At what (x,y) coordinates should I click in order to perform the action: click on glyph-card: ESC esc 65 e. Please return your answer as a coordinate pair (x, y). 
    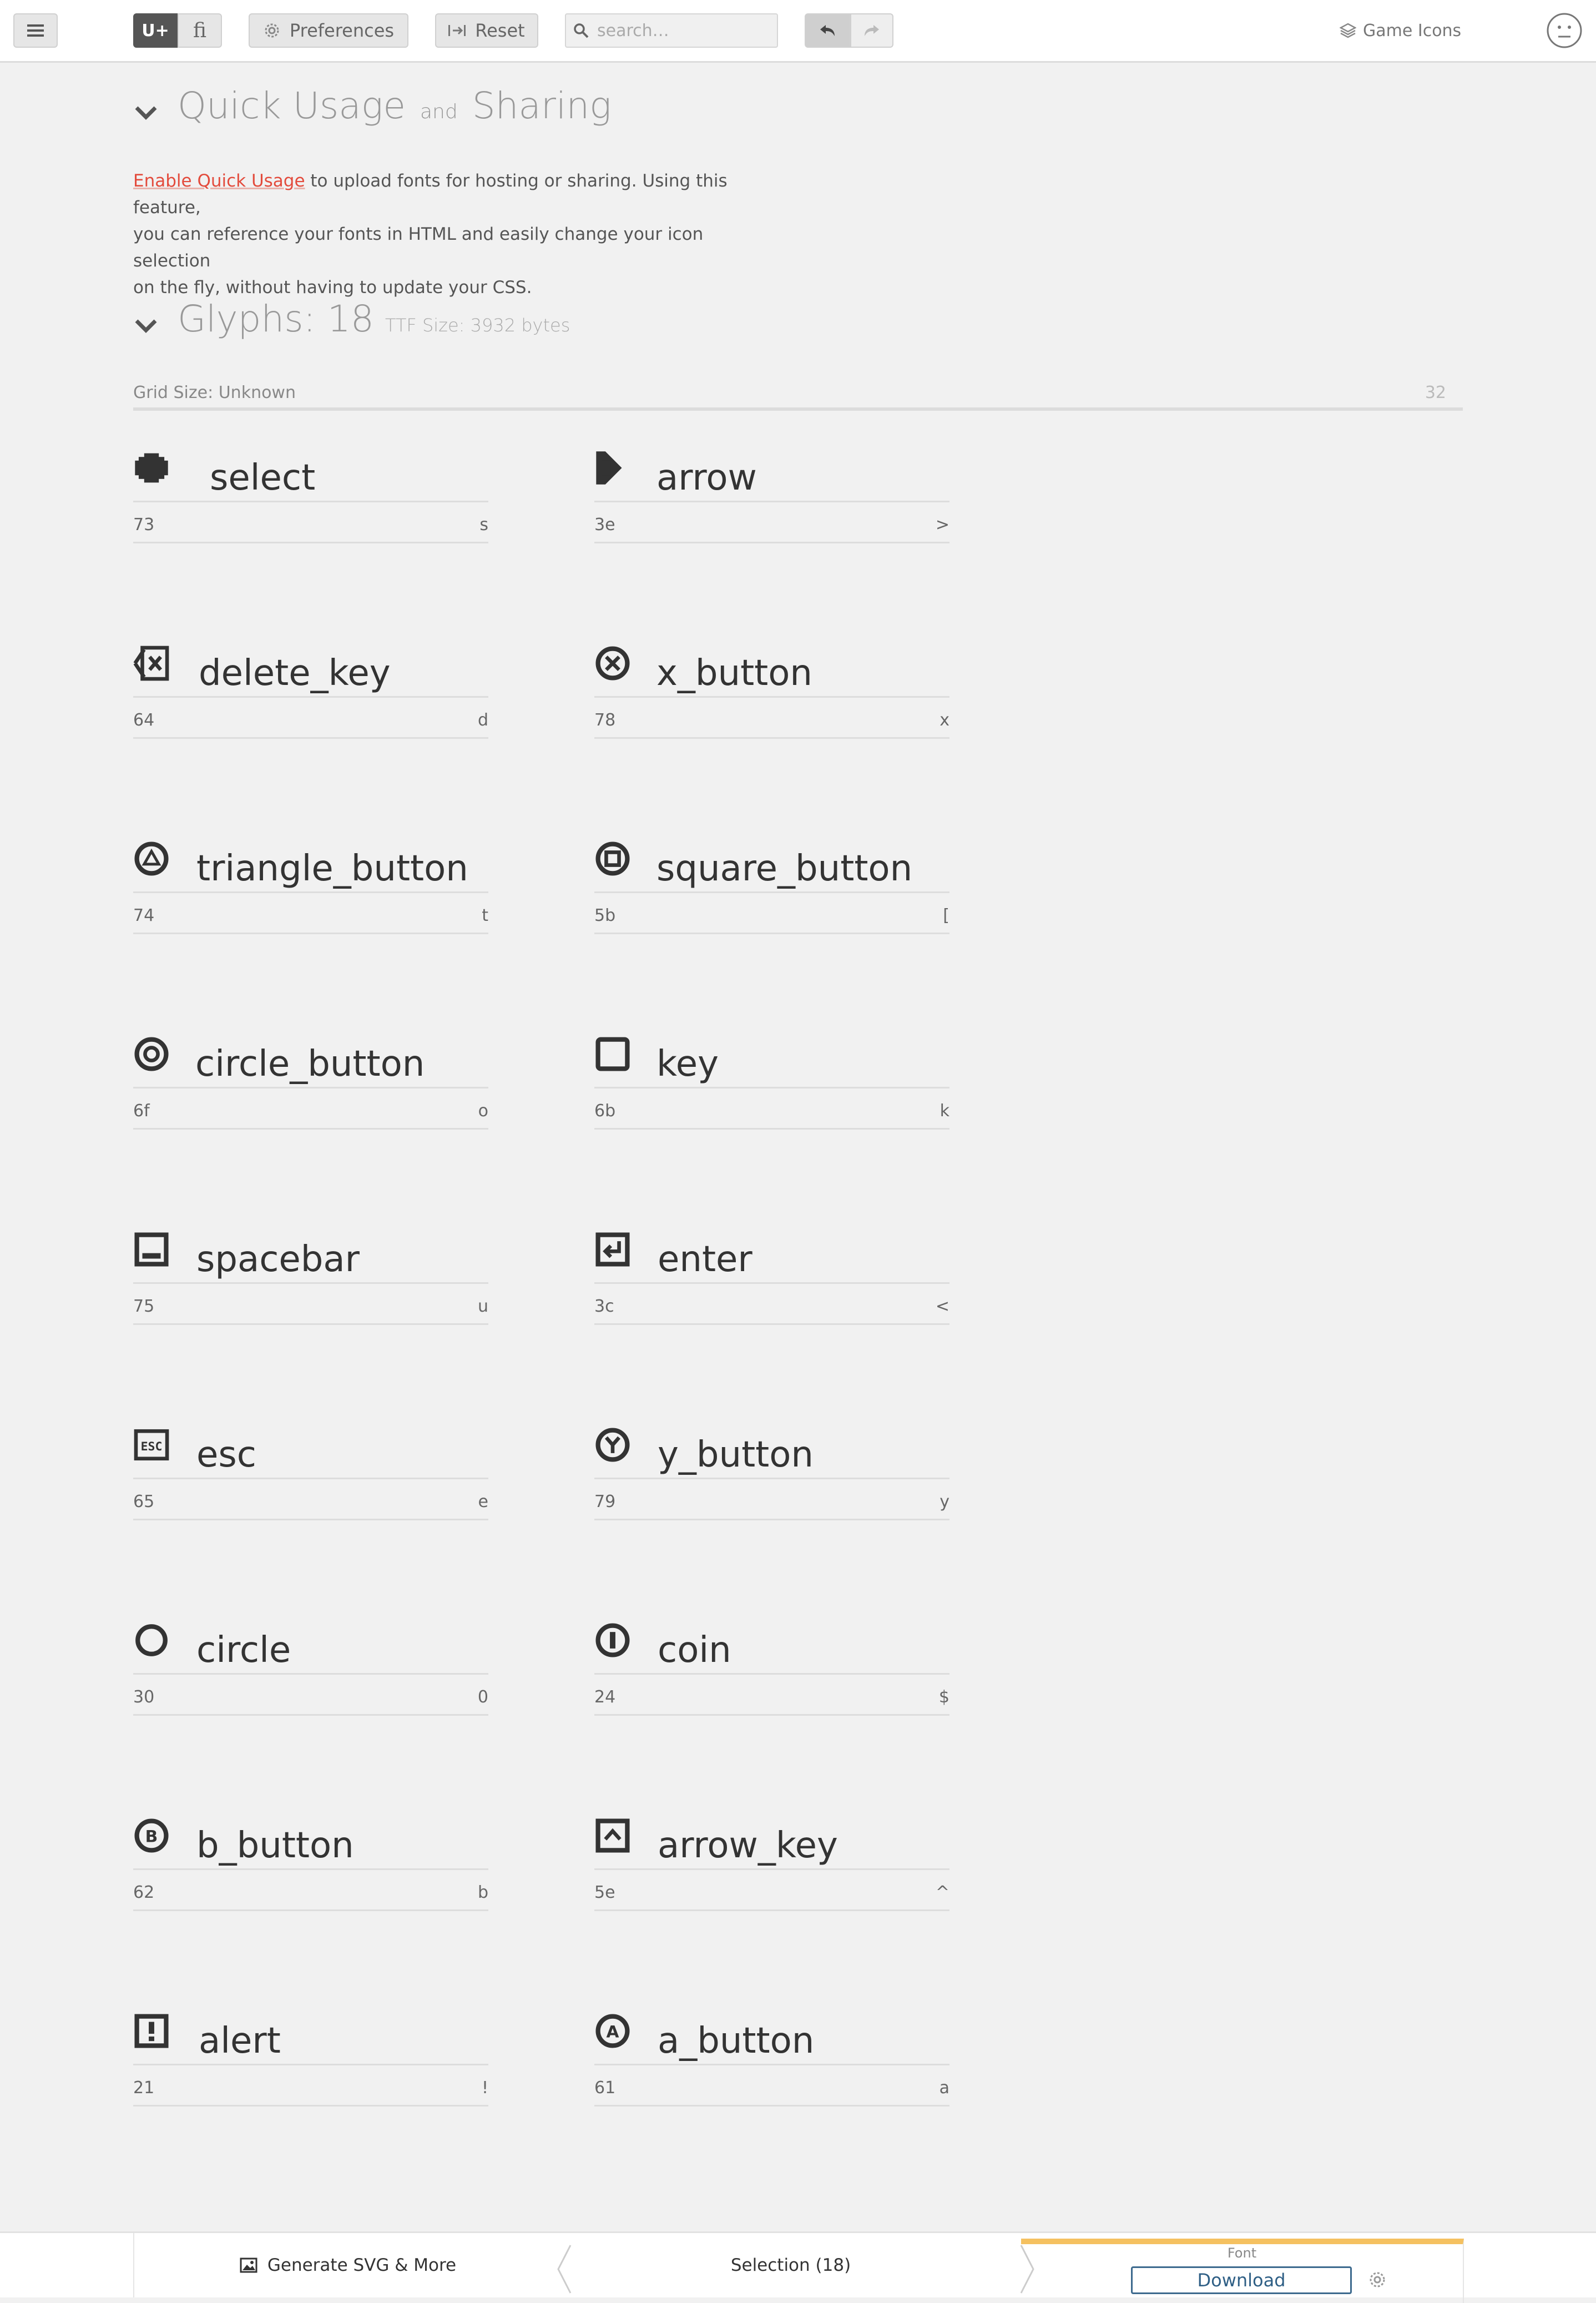
    Looking at the image, I should click on (310, 1476).